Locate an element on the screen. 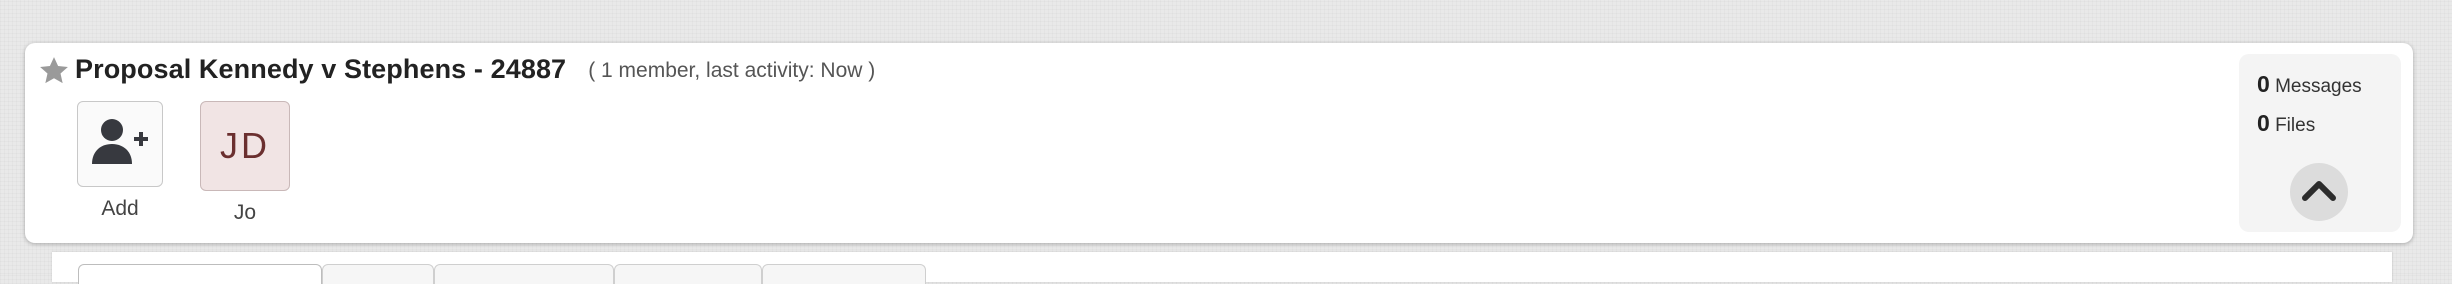 This screenshot has height=284, width=2452. star-icon is located at coordinates (54, 71).